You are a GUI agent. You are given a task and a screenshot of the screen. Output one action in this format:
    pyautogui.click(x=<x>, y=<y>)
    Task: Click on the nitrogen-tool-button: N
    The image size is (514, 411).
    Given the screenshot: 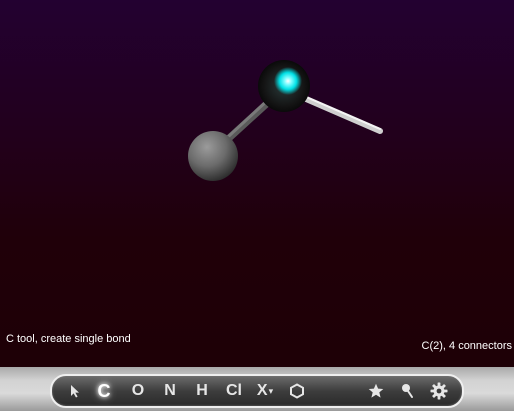 What is the action you would take?
    pyautogui.click(x=170, y=391)
    